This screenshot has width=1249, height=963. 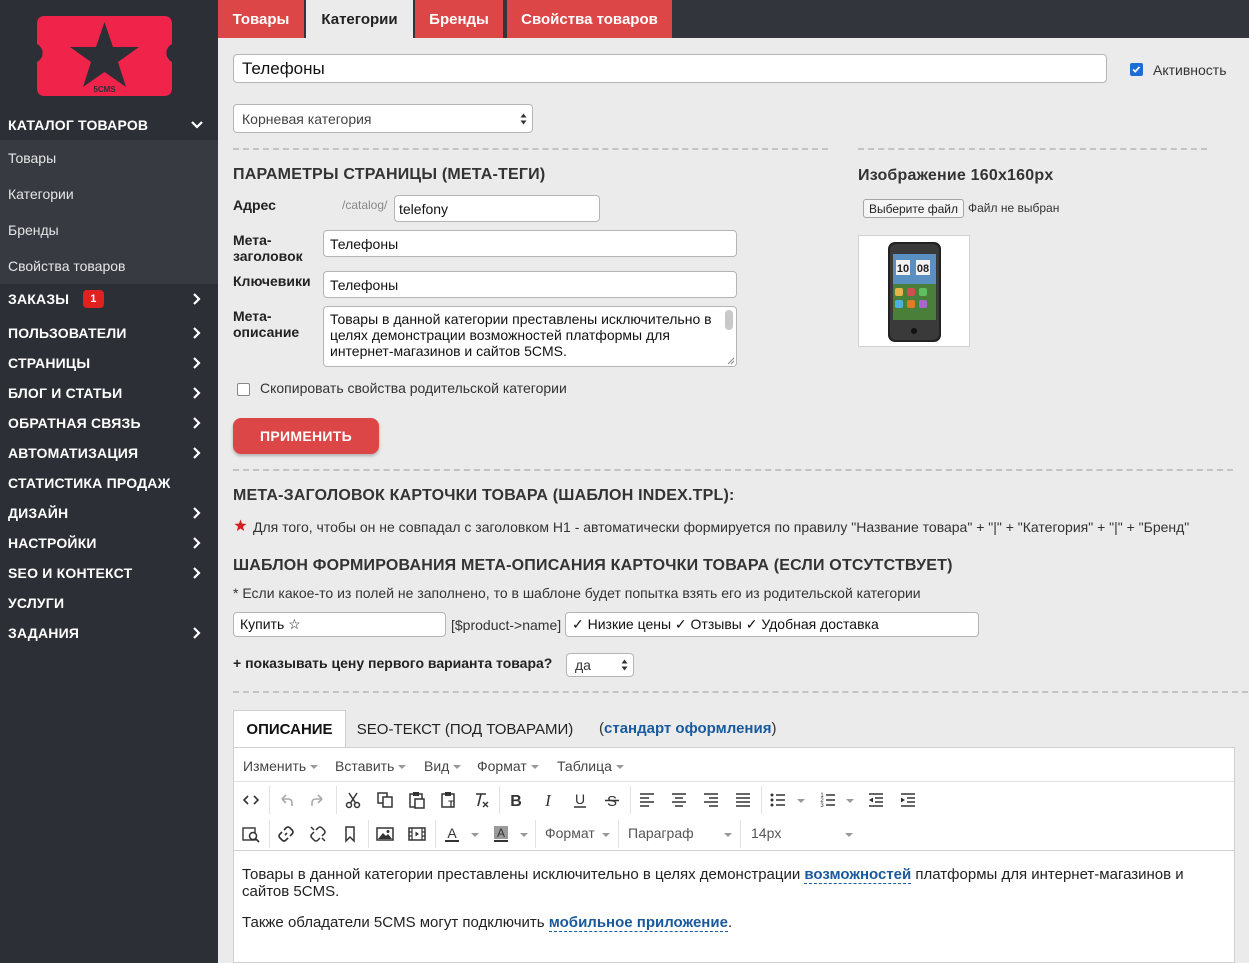 I want to click on sidebar-section-pages: СТРАНИЦЫ, so click(x=109, y=363).